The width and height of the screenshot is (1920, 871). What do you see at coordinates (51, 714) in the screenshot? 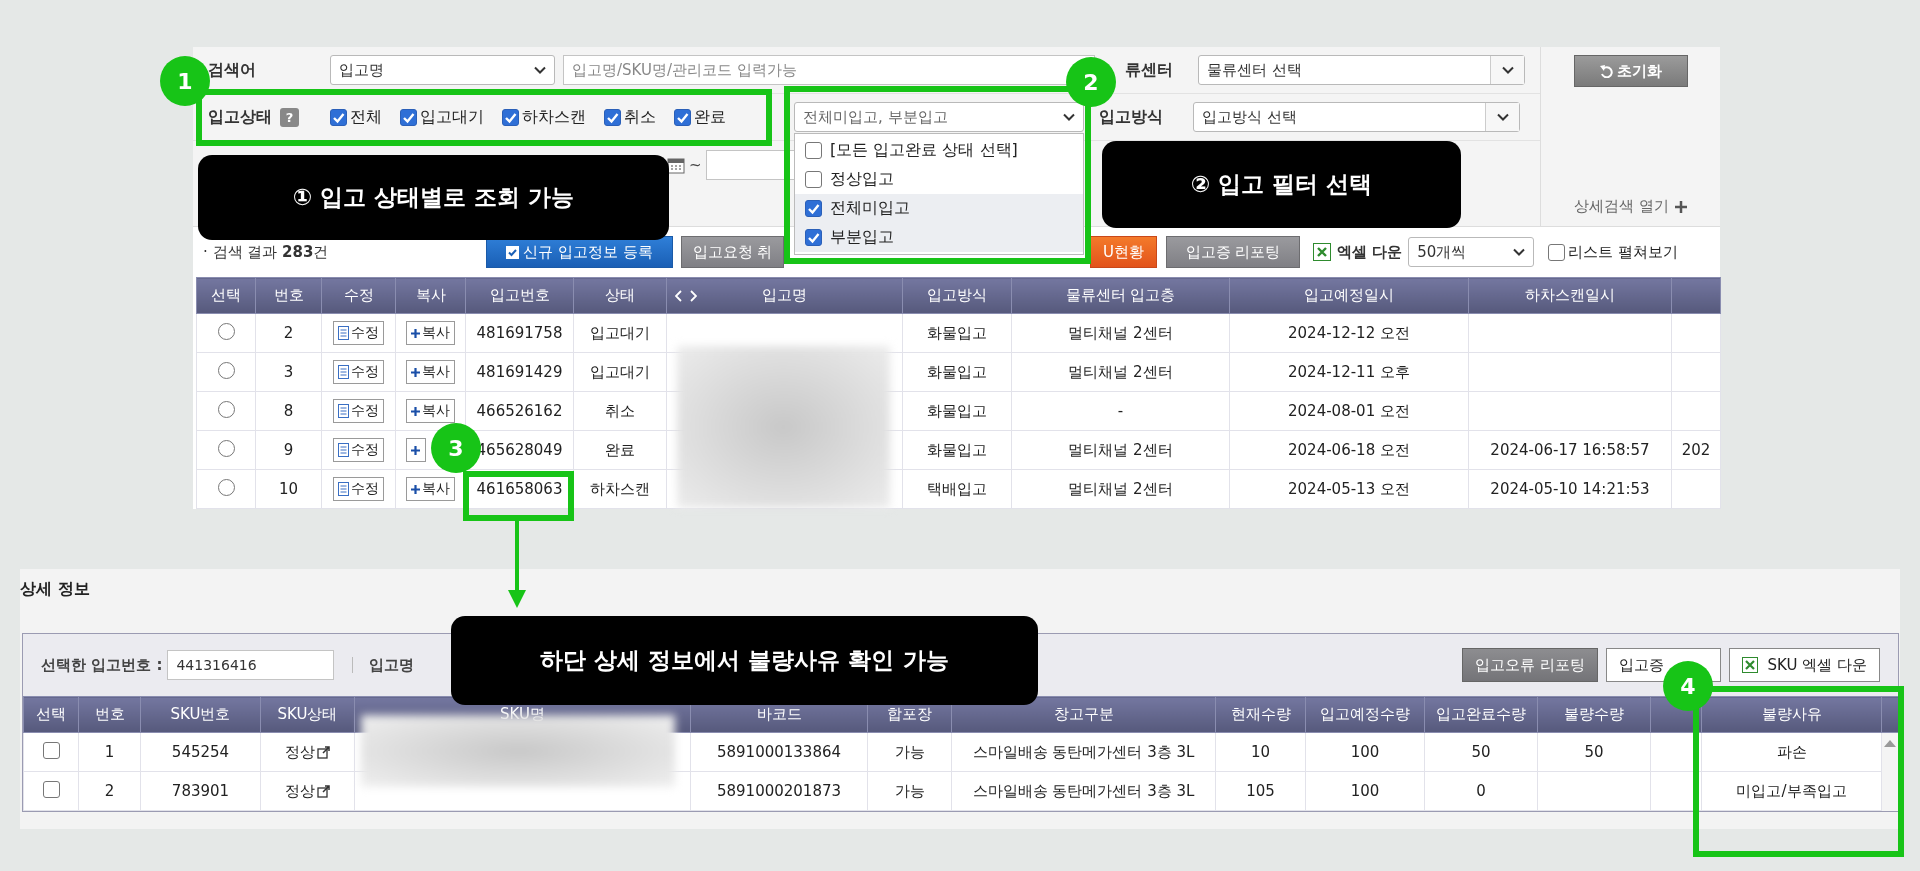
I see `column-header: 선택` at bounding box center [51, 714].